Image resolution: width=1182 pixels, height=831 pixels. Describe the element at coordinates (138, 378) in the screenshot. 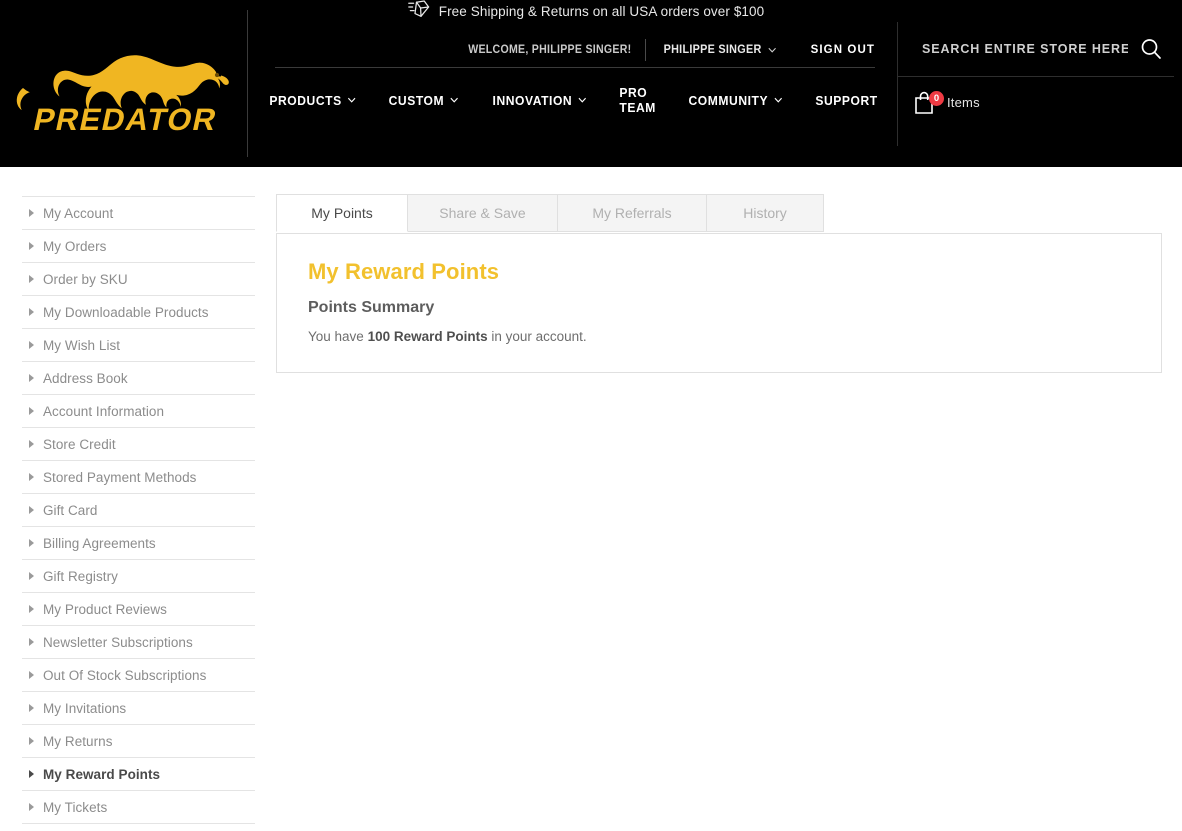

I see `sidebar-item-address-book: Address Book` at that location.